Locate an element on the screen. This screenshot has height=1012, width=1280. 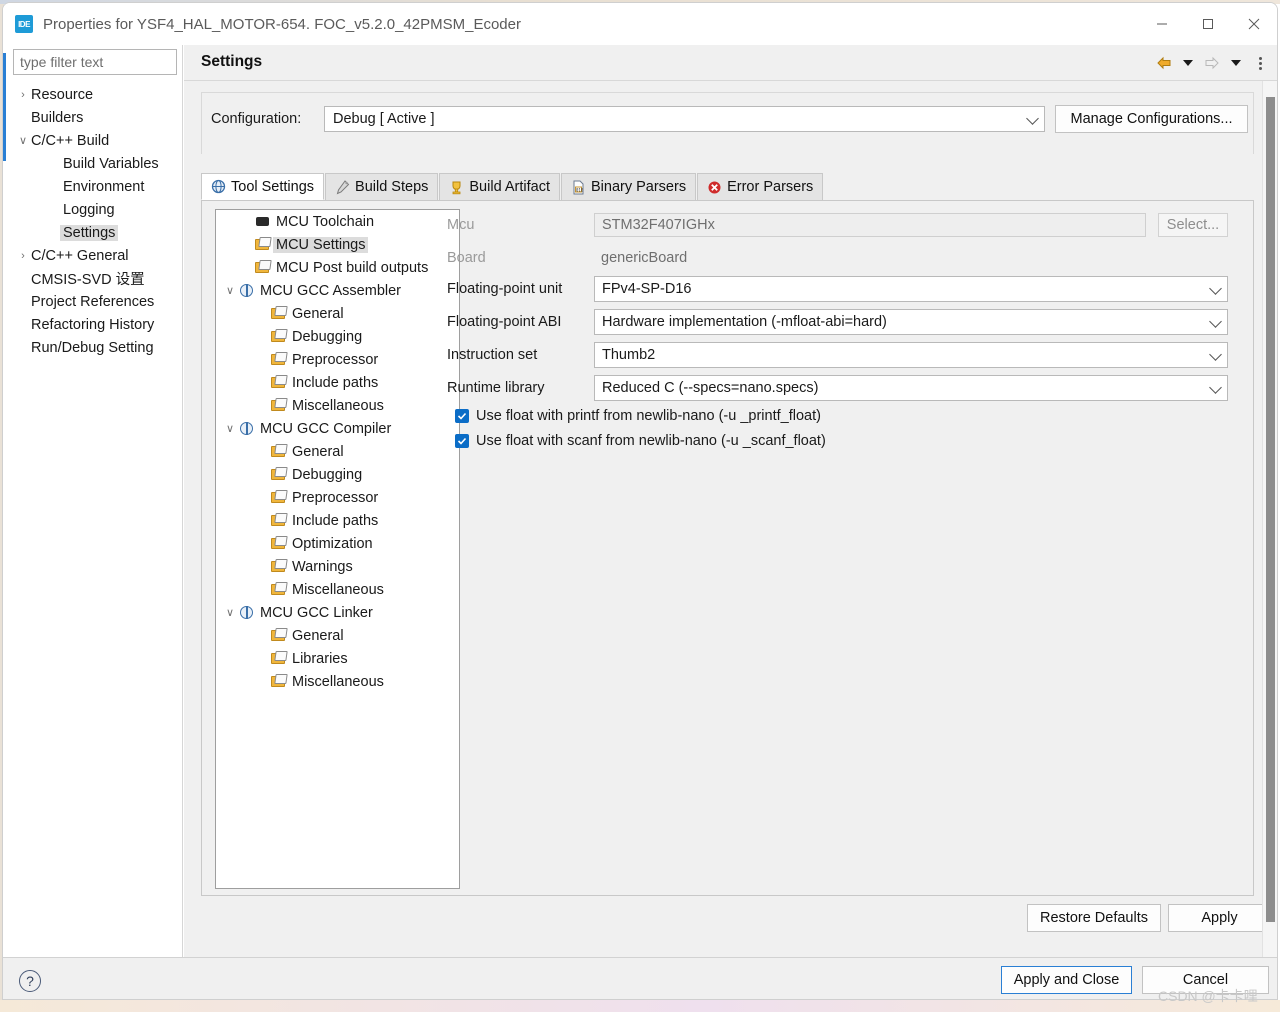
configuration-value: Debug [ Active ] is located at coordinates (384, 119).